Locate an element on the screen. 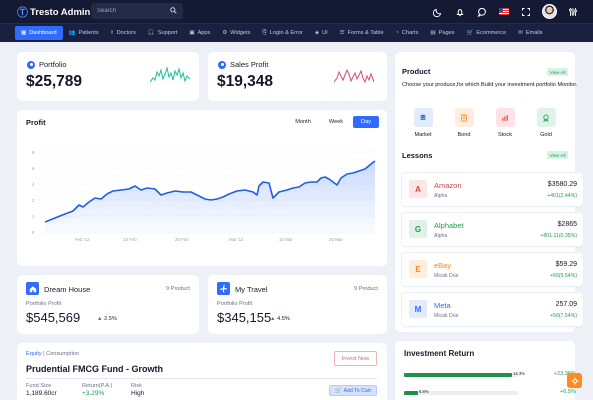 The image size is (593, 400). fullscreen-icon is located at coordinates (526, 12).